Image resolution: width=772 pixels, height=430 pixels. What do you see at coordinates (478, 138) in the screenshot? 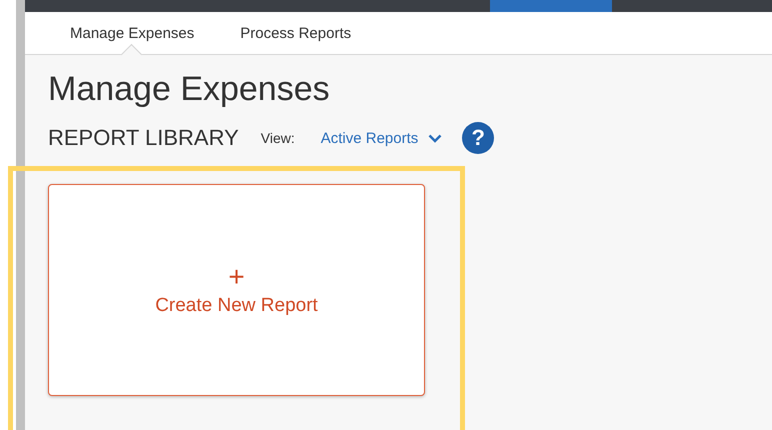
I see `help-button: ?` at bounding box center [478, 138].